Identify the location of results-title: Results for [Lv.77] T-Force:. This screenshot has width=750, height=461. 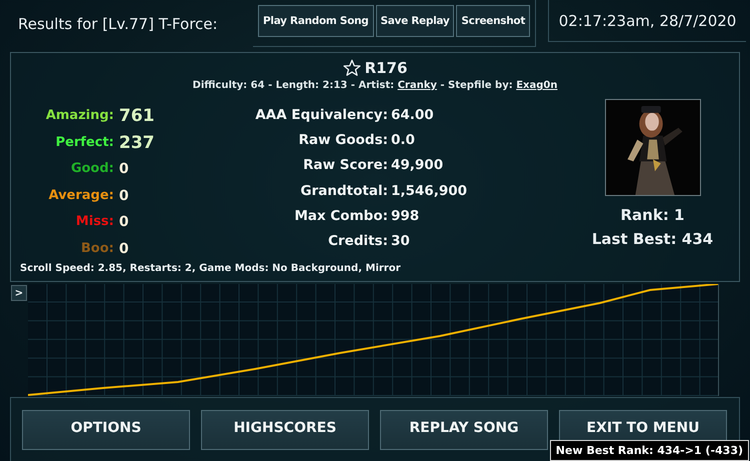
(118, 24).